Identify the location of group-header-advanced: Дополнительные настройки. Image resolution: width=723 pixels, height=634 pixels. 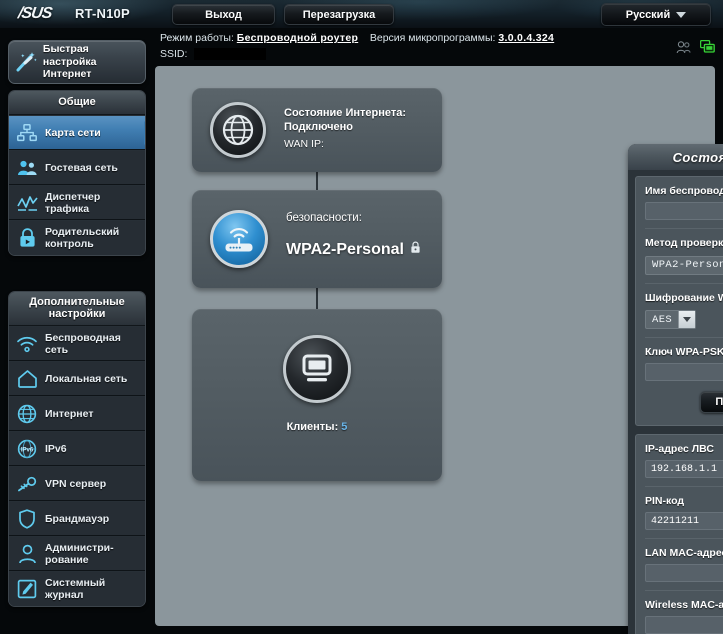
(77, 309).